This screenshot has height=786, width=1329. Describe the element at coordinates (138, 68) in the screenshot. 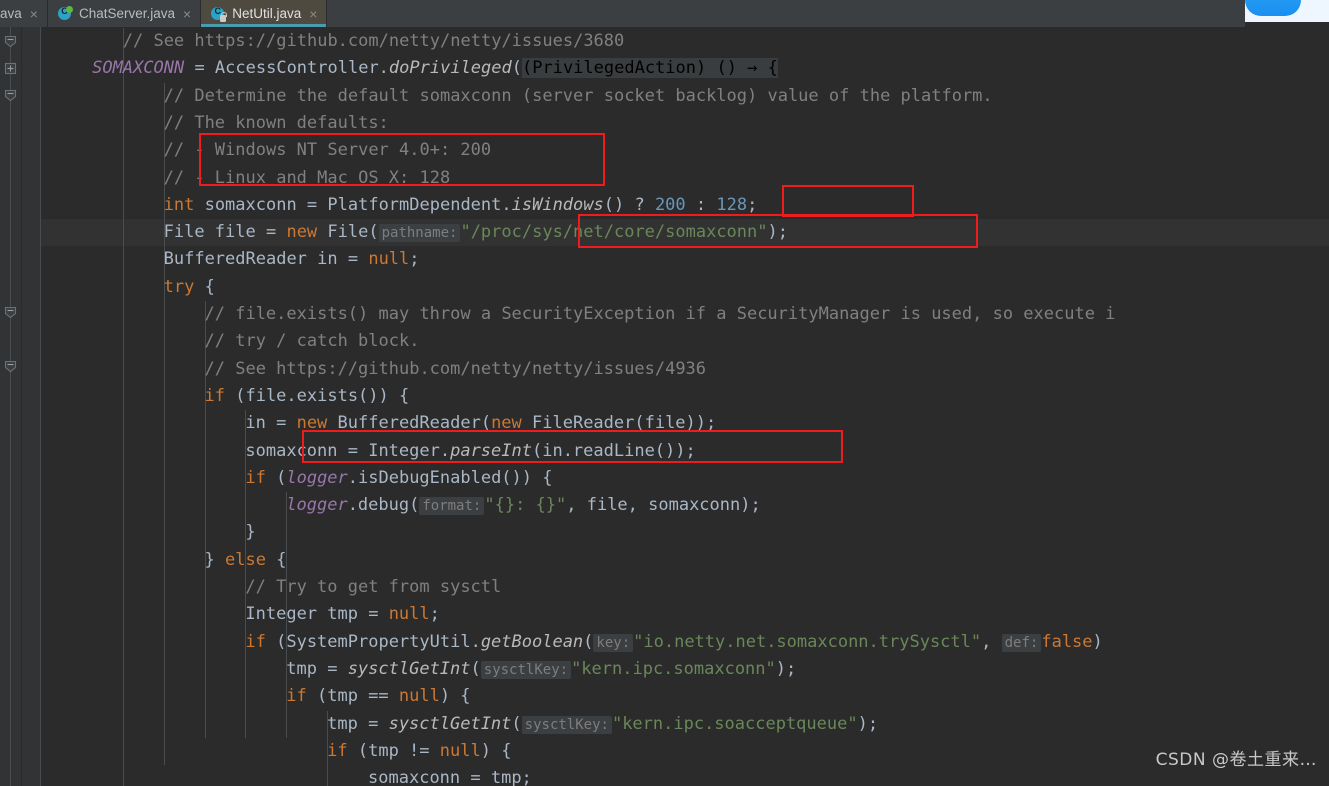

I see `code-field: SOMAXCONN` at that location.